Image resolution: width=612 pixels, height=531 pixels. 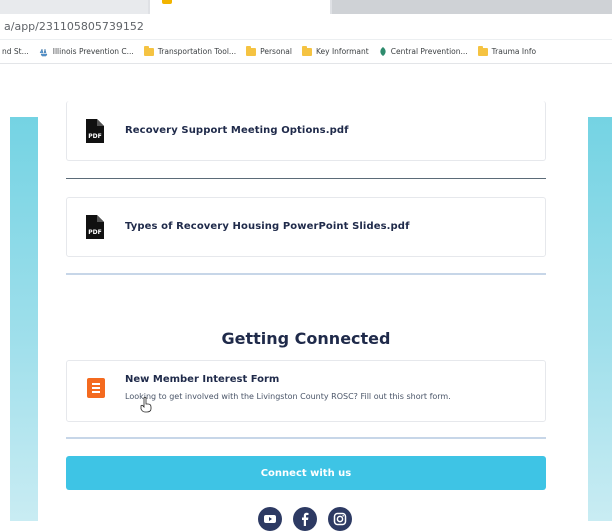 I want to click on hands-icon, so click(x=43, y=51).